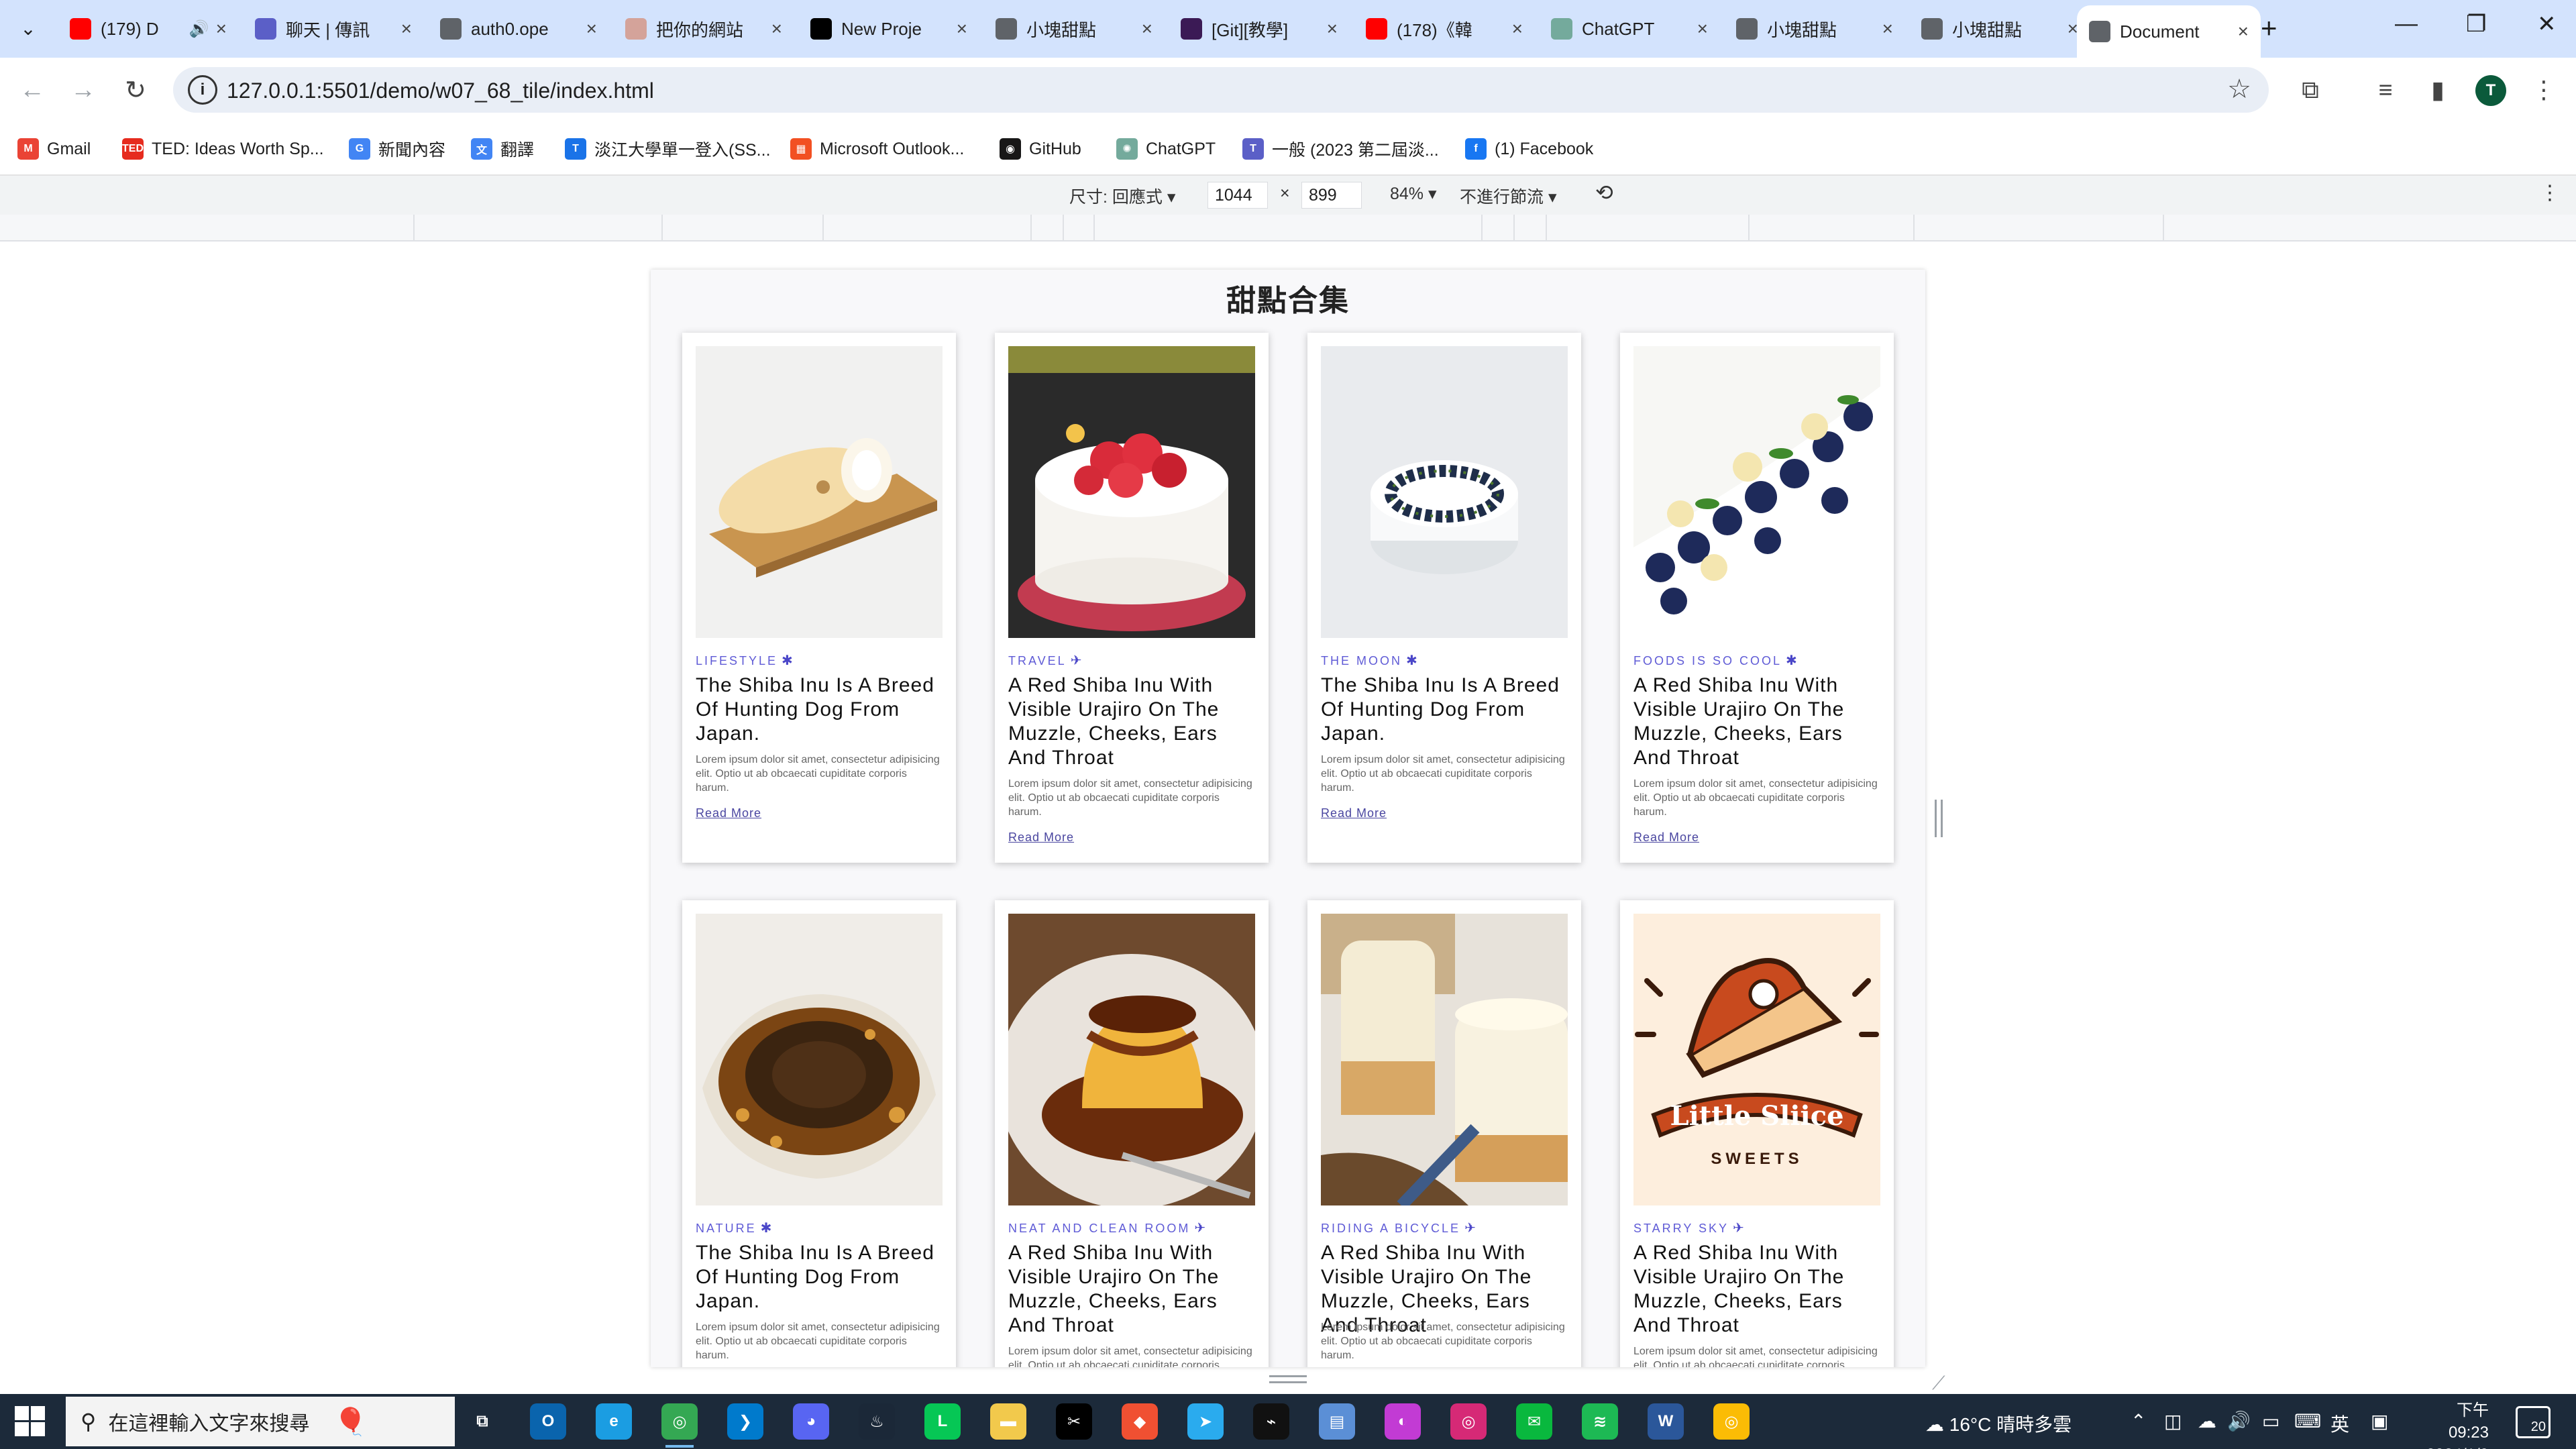 The image size is (2576, 1449). What do you see at coordinates (1074, 1421) in the screenshot?
I see `capcut-icon: ✂` at bounding box center [1074, 1421].